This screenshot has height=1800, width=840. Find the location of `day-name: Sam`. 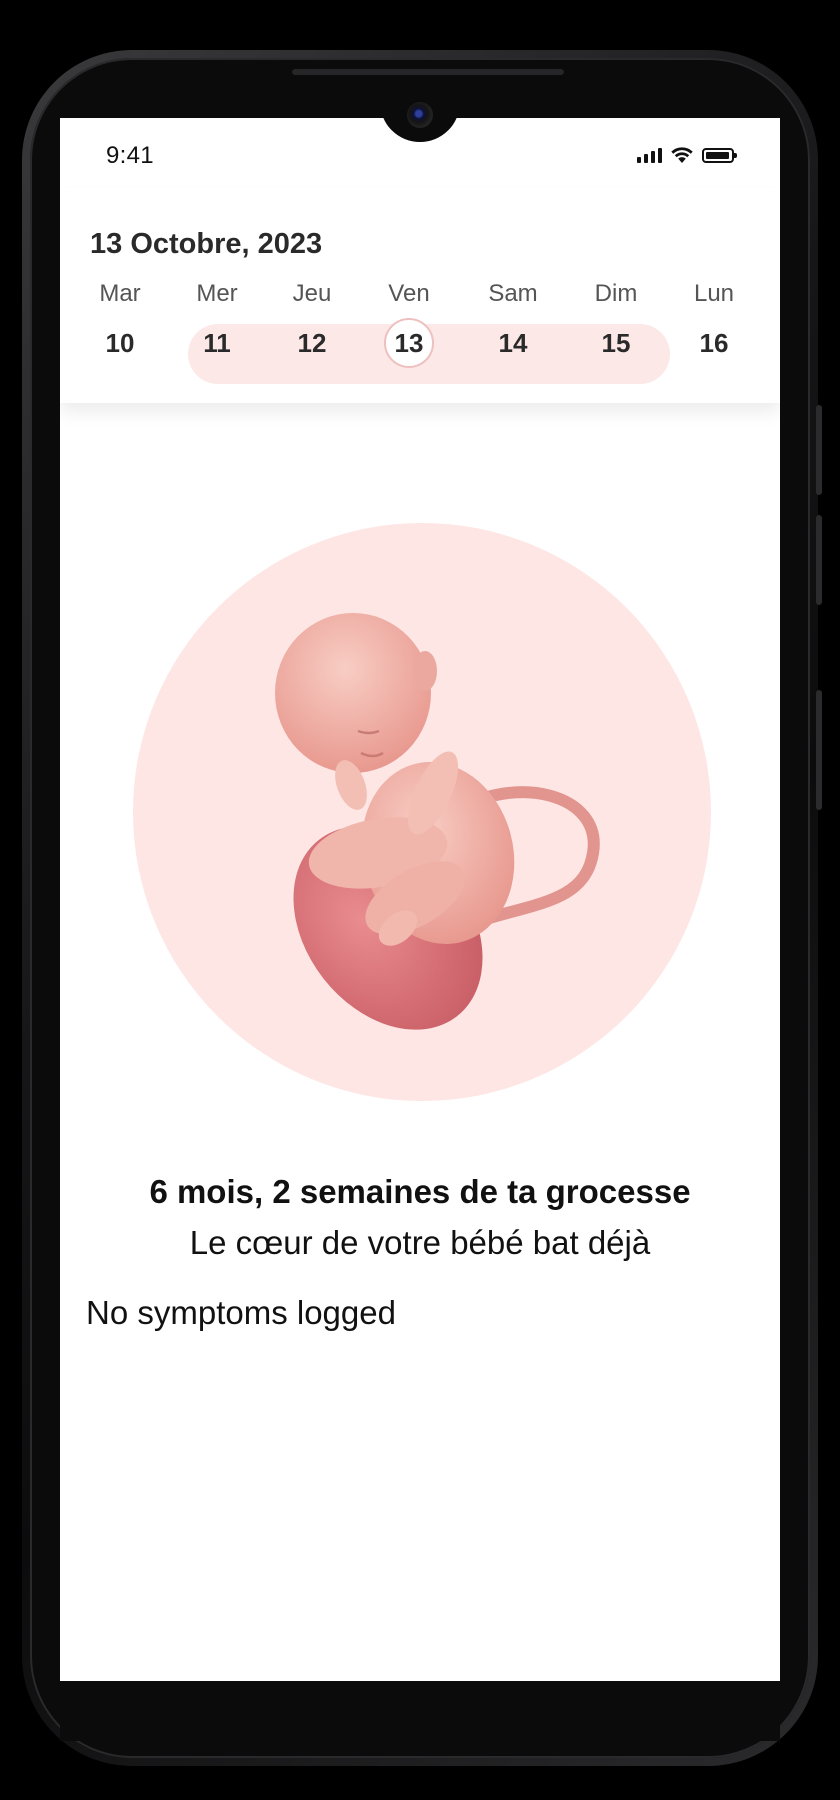

day-name: Sam is located at coordinates (513, 293).